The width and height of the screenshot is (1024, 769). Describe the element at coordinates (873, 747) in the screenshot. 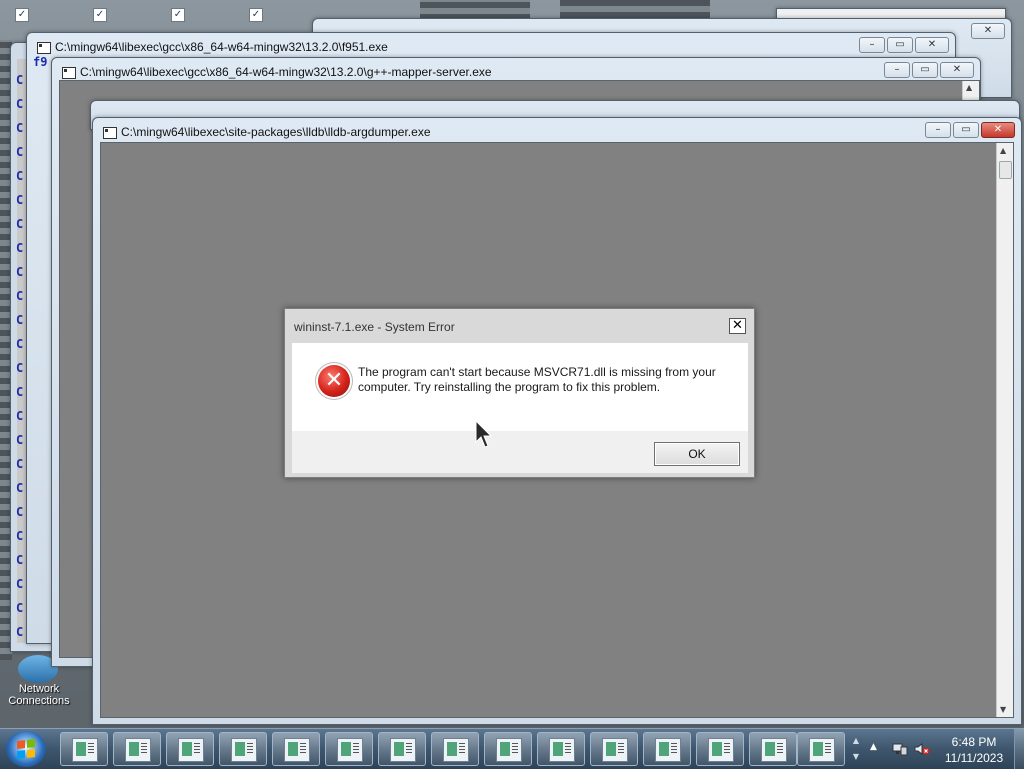

I see `show-hidden-icons-icon: ▲` at that location.